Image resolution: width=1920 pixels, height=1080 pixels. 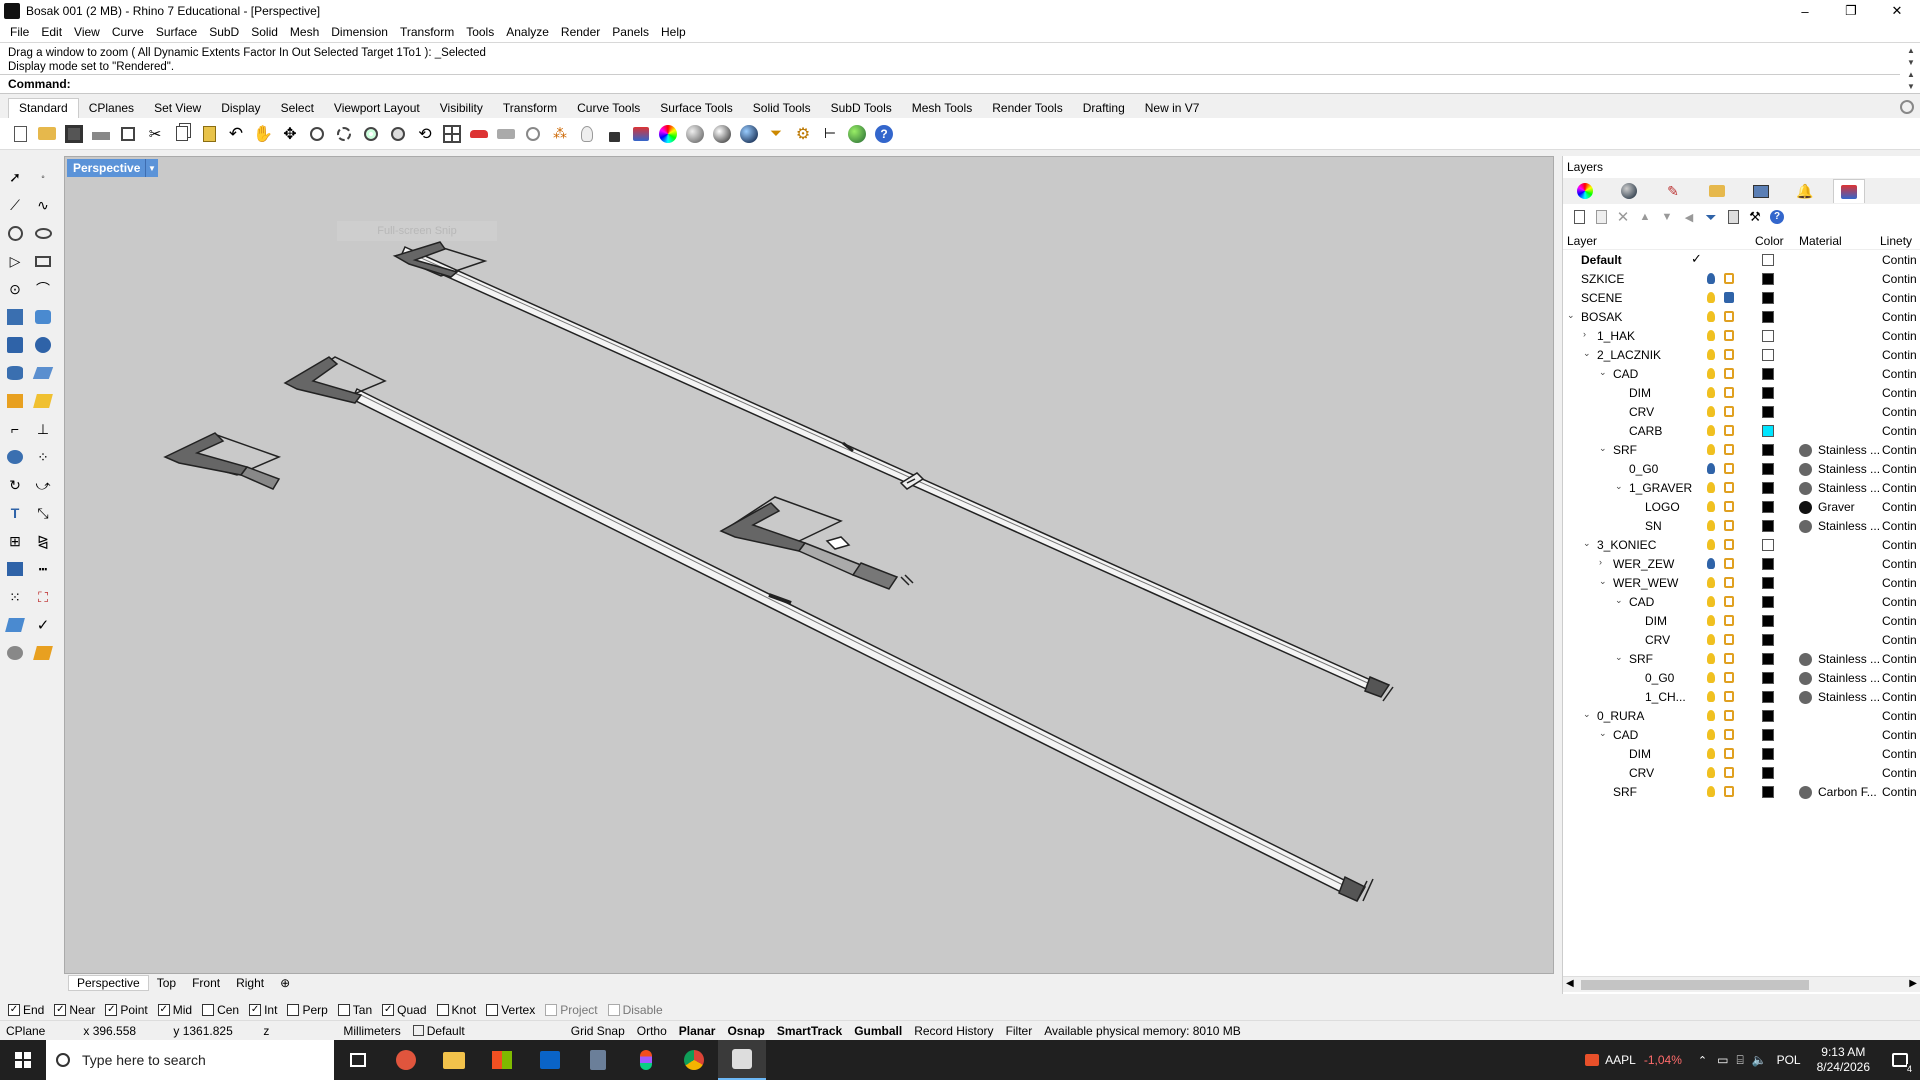 What do you see at coordinates (1741, 696) in the screenshot?
I see `layer-row: 1_CH... Stainless ... Contin` at bounding box center [1741, 696].